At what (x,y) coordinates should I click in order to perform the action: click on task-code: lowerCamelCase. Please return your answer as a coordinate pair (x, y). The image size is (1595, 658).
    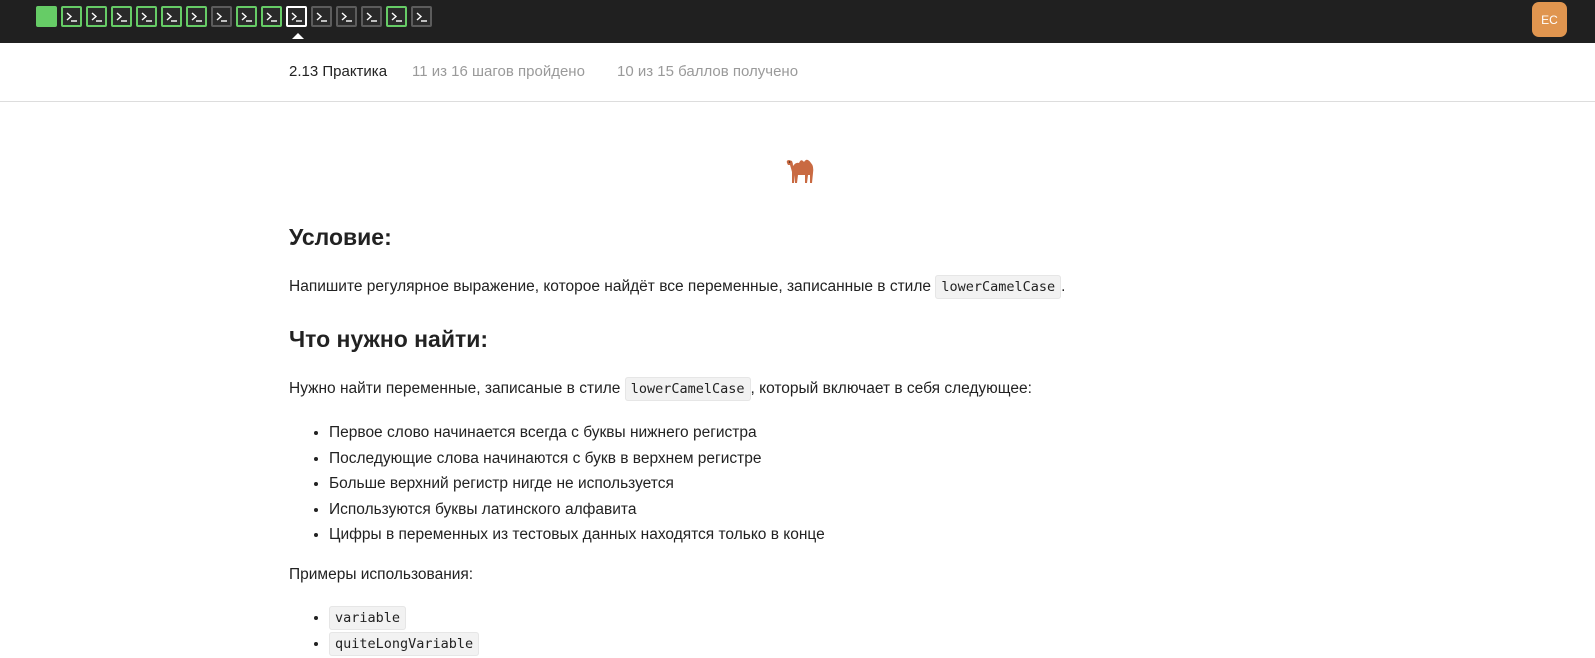
    Looking at the image, I should click on (998, 287).